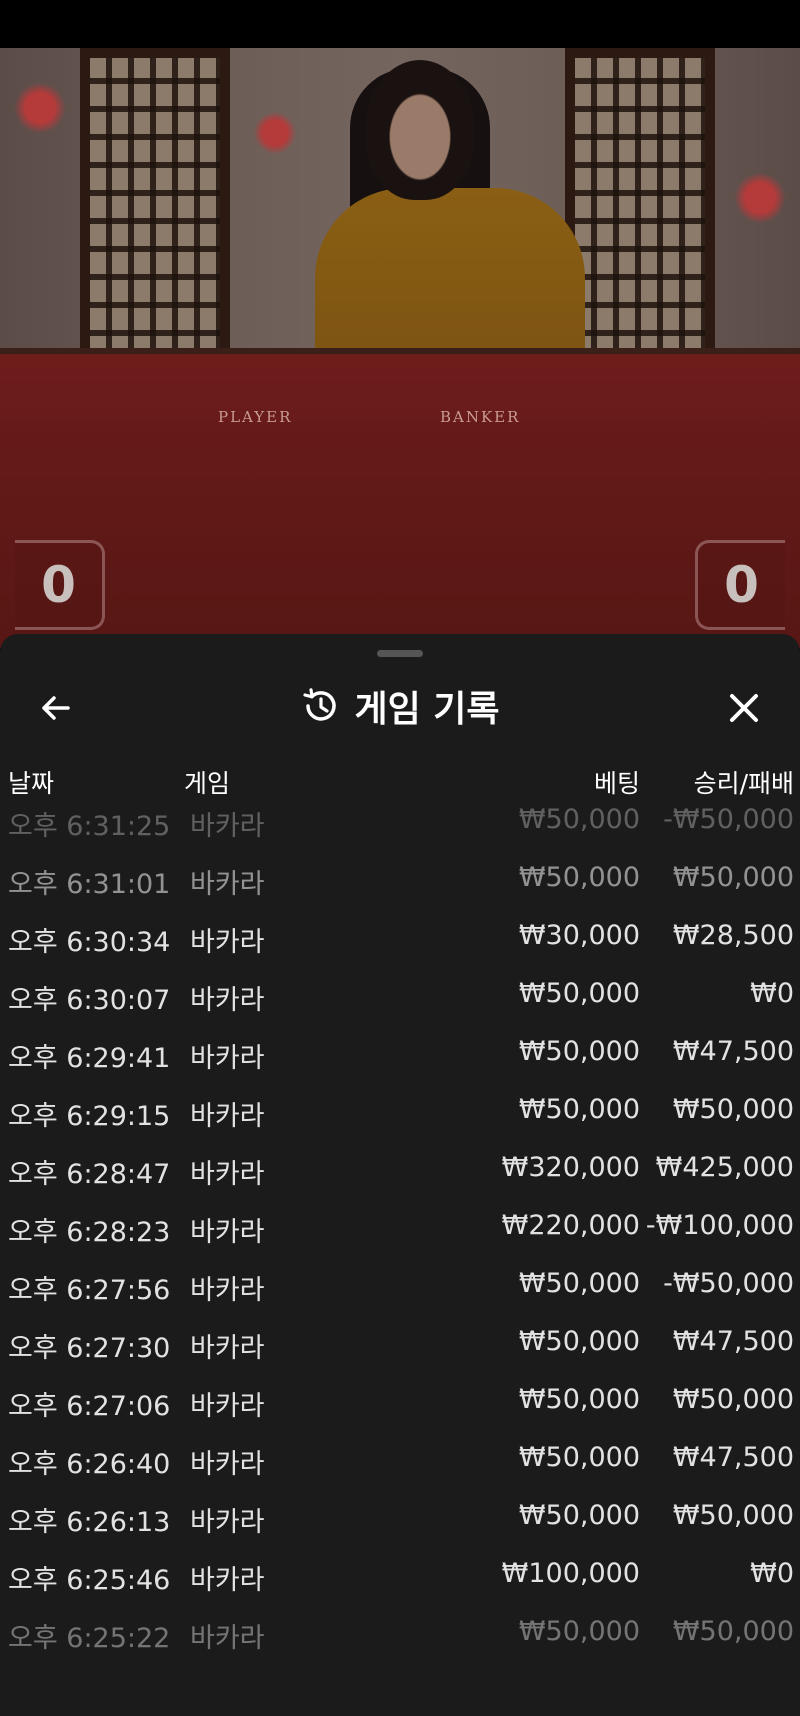 This screenshot has width=800, height=1716. Describe the element at coordinates (427, 709) in the screenshot. I see `sheet-title: 게임 기록` at that location.